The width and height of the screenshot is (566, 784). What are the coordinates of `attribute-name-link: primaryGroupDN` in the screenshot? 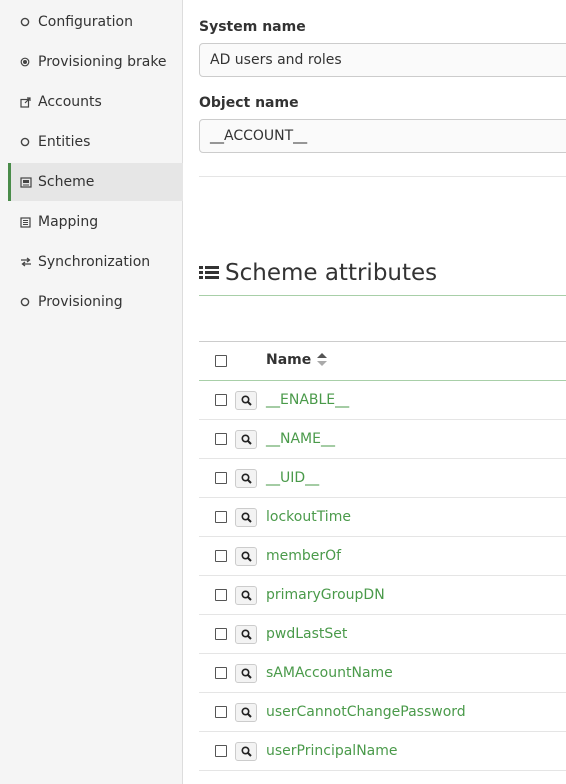 It's located at (325, 595).